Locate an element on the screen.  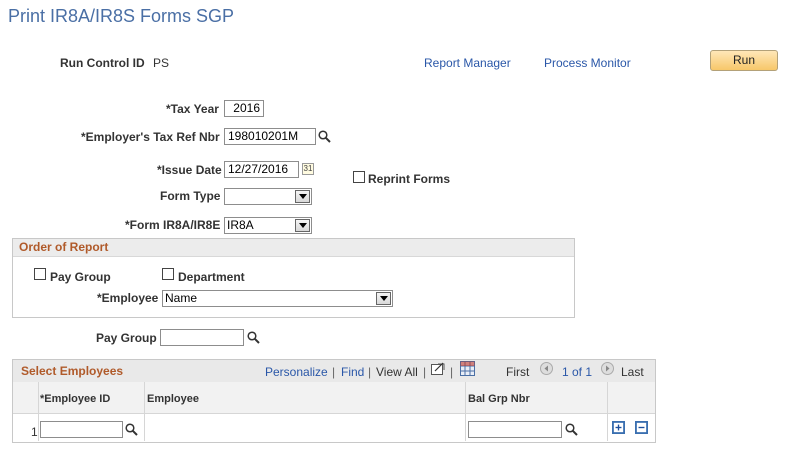
col-employee-id: *Employee ID is located at coordinates (75, 399).